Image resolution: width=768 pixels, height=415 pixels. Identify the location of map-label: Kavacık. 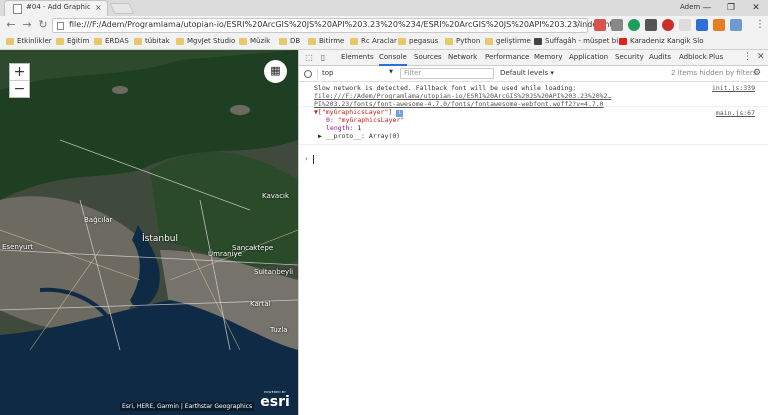
(276, 196).